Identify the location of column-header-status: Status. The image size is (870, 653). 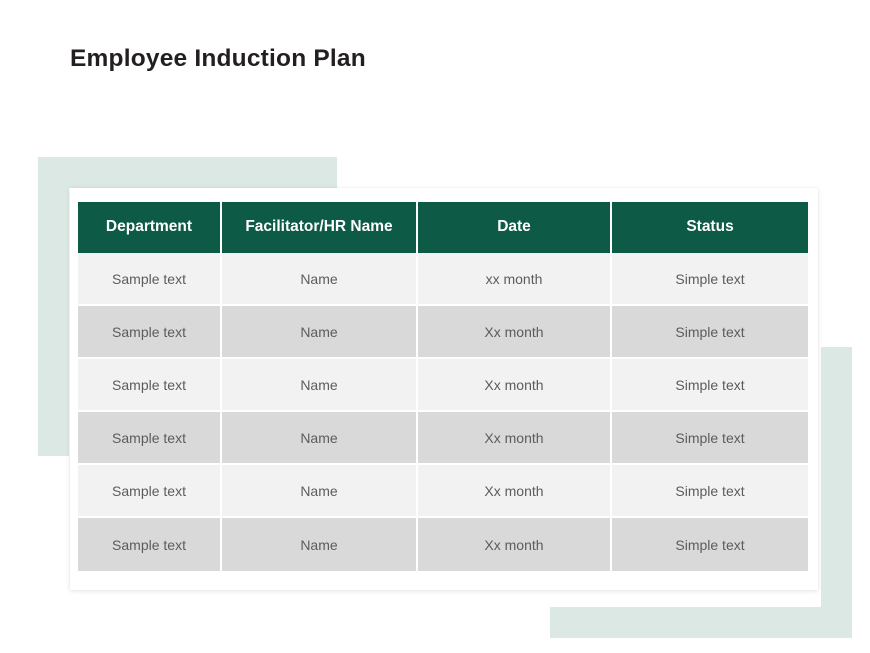
(710, 227).